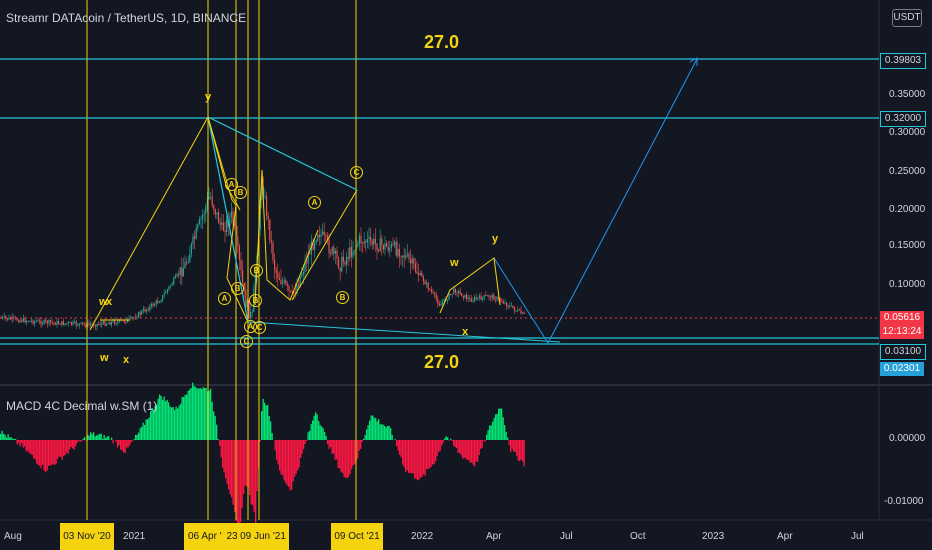  What do you see at coordinates (256, 270) in the screenshot?
I see `wave-circle: B` at bounding box center [256, 270].